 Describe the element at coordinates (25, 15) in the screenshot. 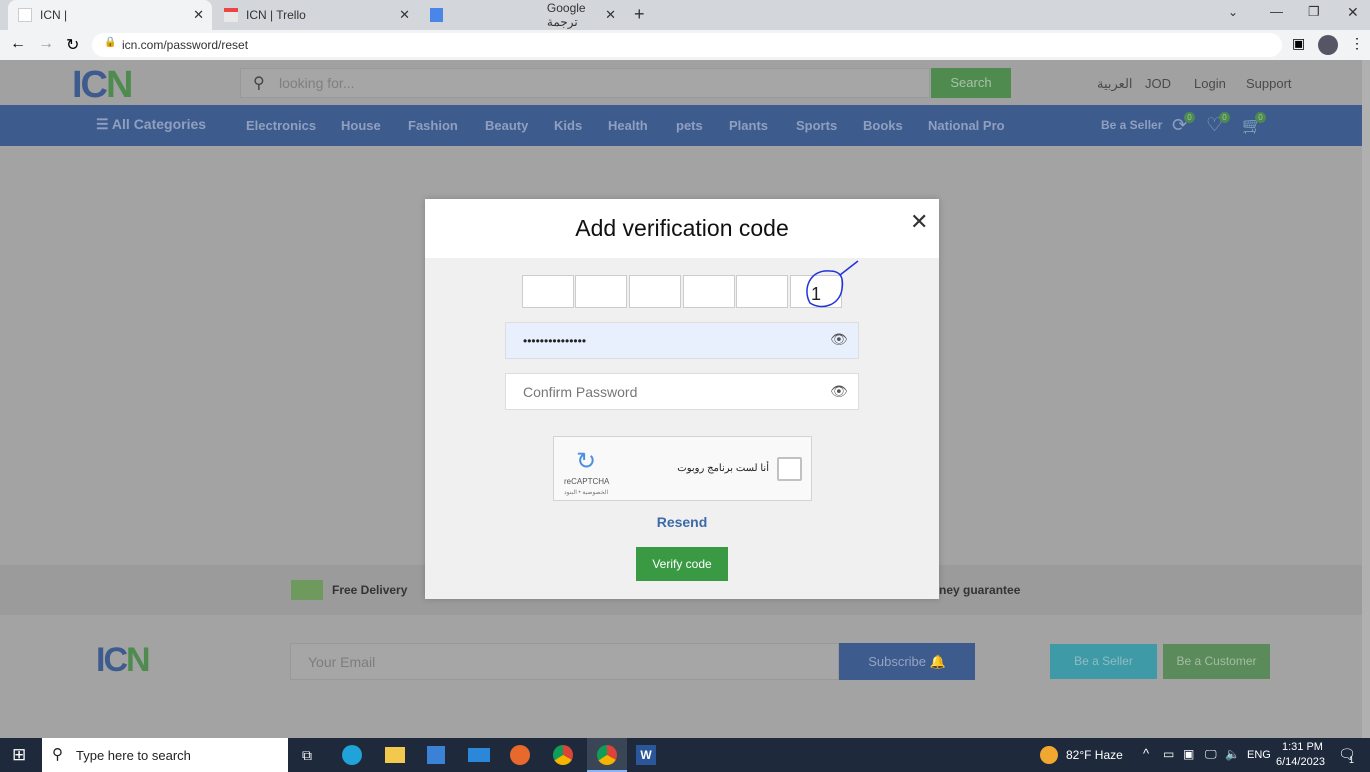

I see `icn-favicon-icon` at that location.